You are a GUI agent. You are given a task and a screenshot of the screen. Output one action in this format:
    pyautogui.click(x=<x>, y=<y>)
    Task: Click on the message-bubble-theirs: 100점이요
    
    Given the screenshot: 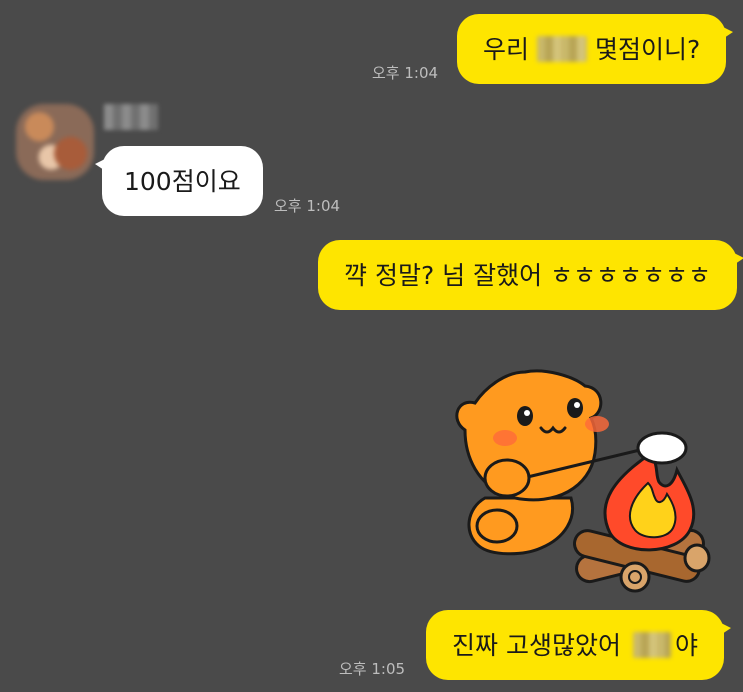 What is the action you would take?
    pyautogui.click(x=179, y=181)
    